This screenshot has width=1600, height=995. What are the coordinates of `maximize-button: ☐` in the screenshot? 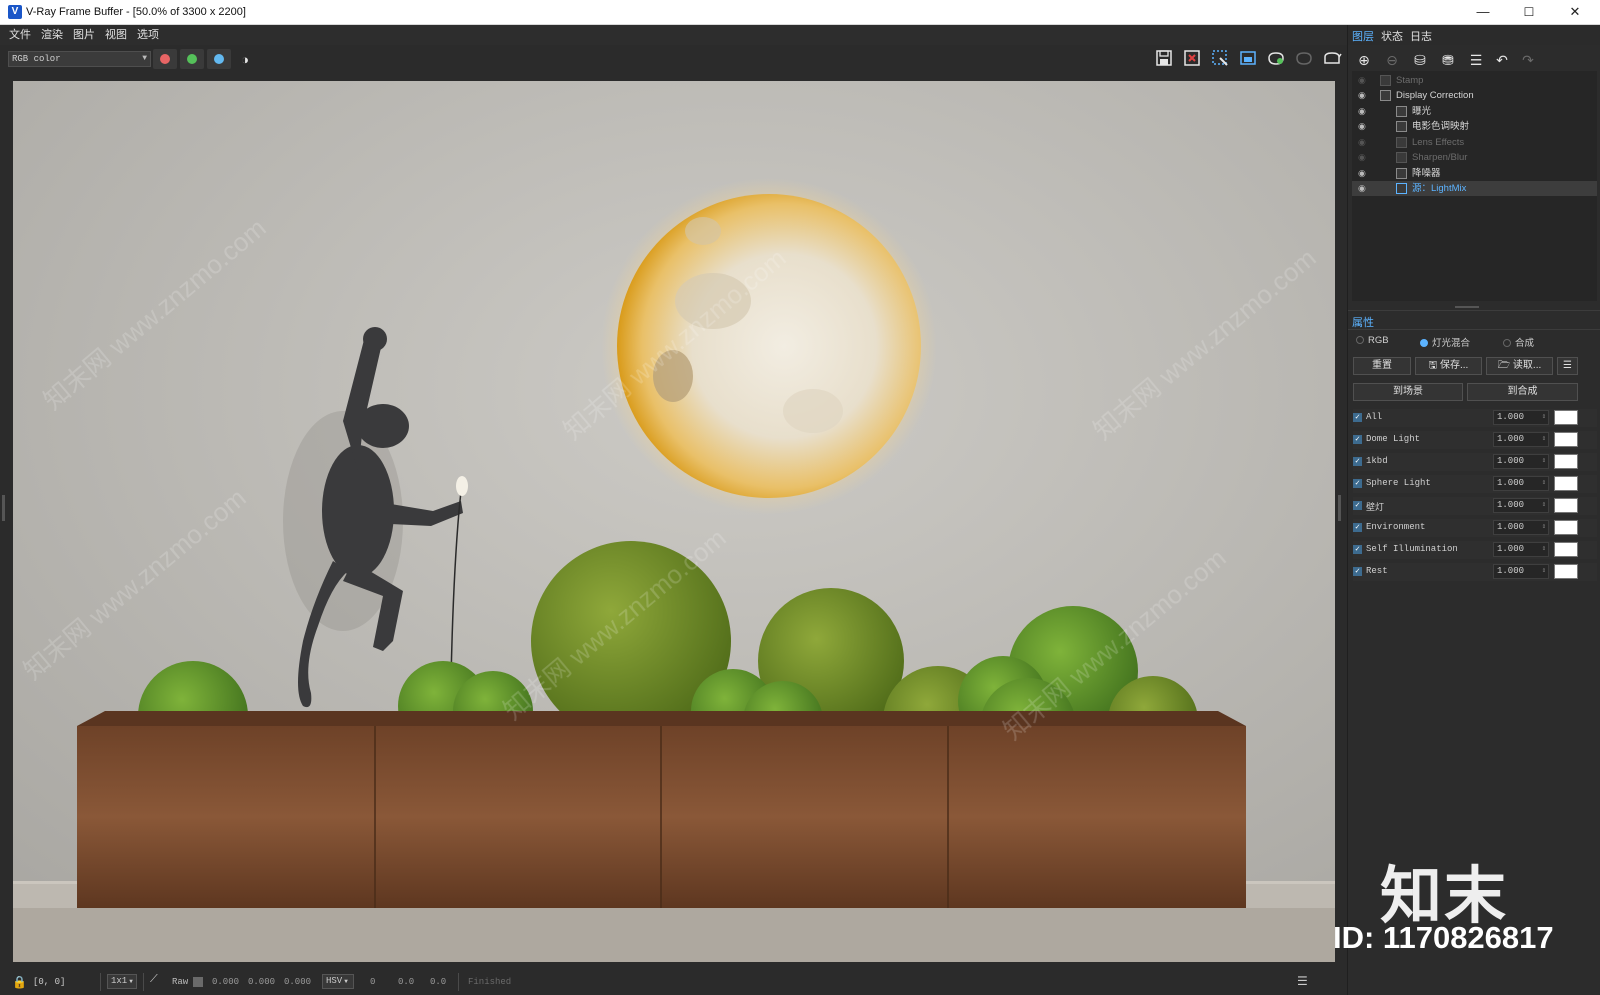 It's located at (1529, 12).